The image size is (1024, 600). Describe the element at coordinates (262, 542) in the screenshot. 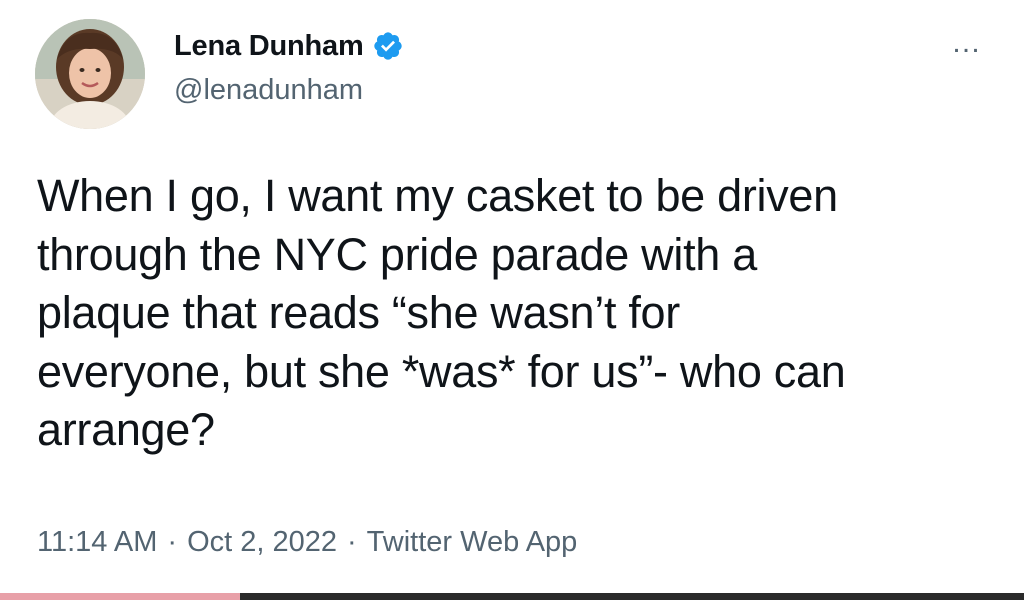

I see `tweet-date: Oct 2, 2022` at that location.